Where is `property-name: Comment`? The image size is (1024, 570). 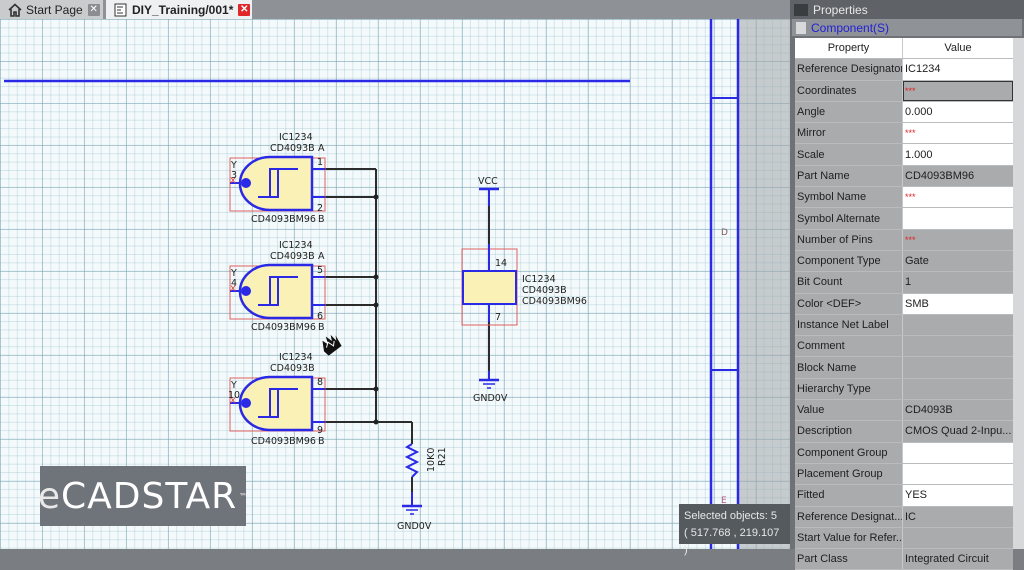 property-name: Comment is located at coordinates (849, 346).